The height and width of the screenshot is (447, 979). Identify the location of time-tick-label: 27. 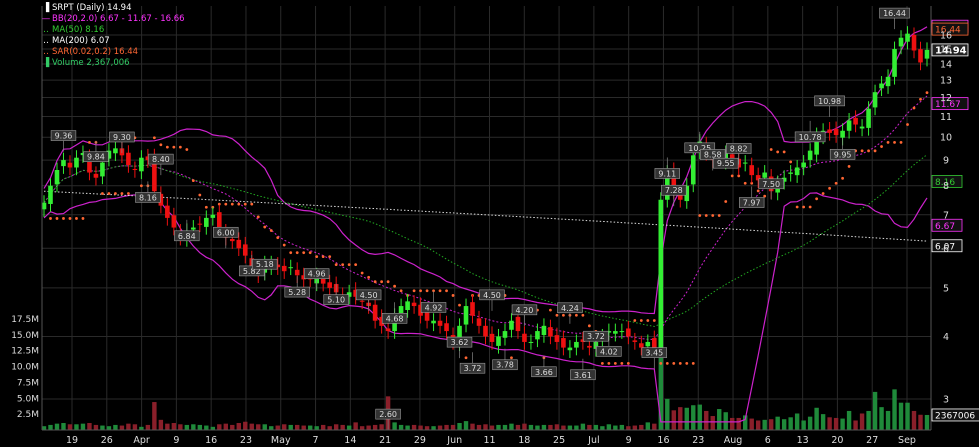
(872, 440).